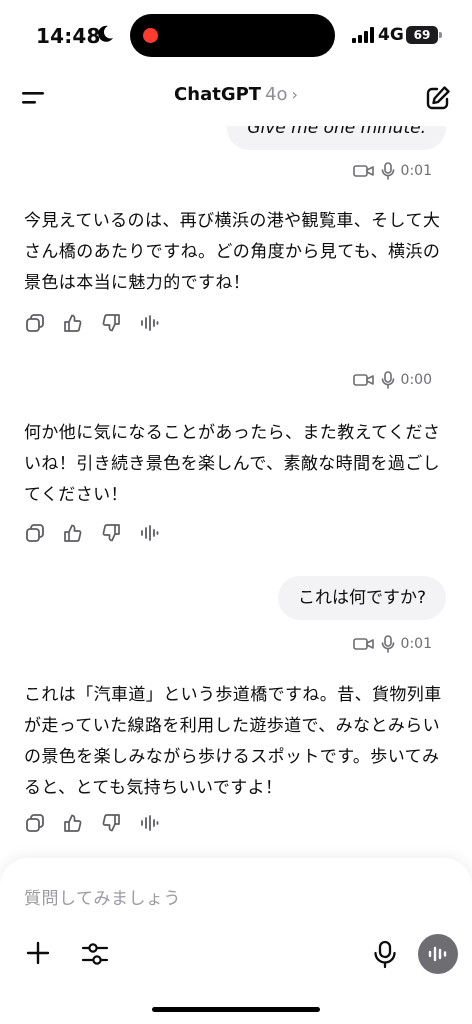  I want to click on voice-mode-icon, so click(437, 954).